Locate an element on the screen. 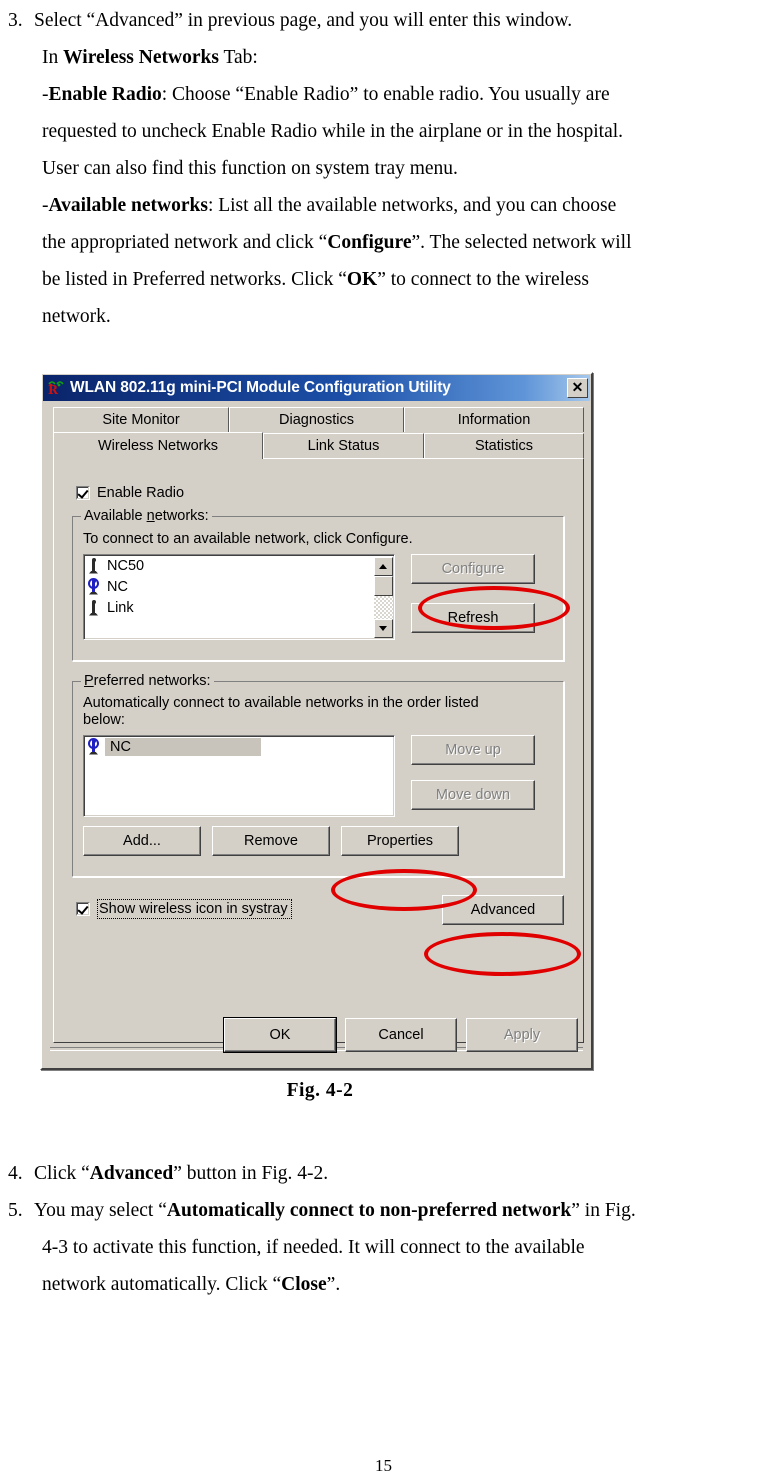 The image size is (767, 1484). preferred-networks-listbox: NC is located at coordinates (239, 776).